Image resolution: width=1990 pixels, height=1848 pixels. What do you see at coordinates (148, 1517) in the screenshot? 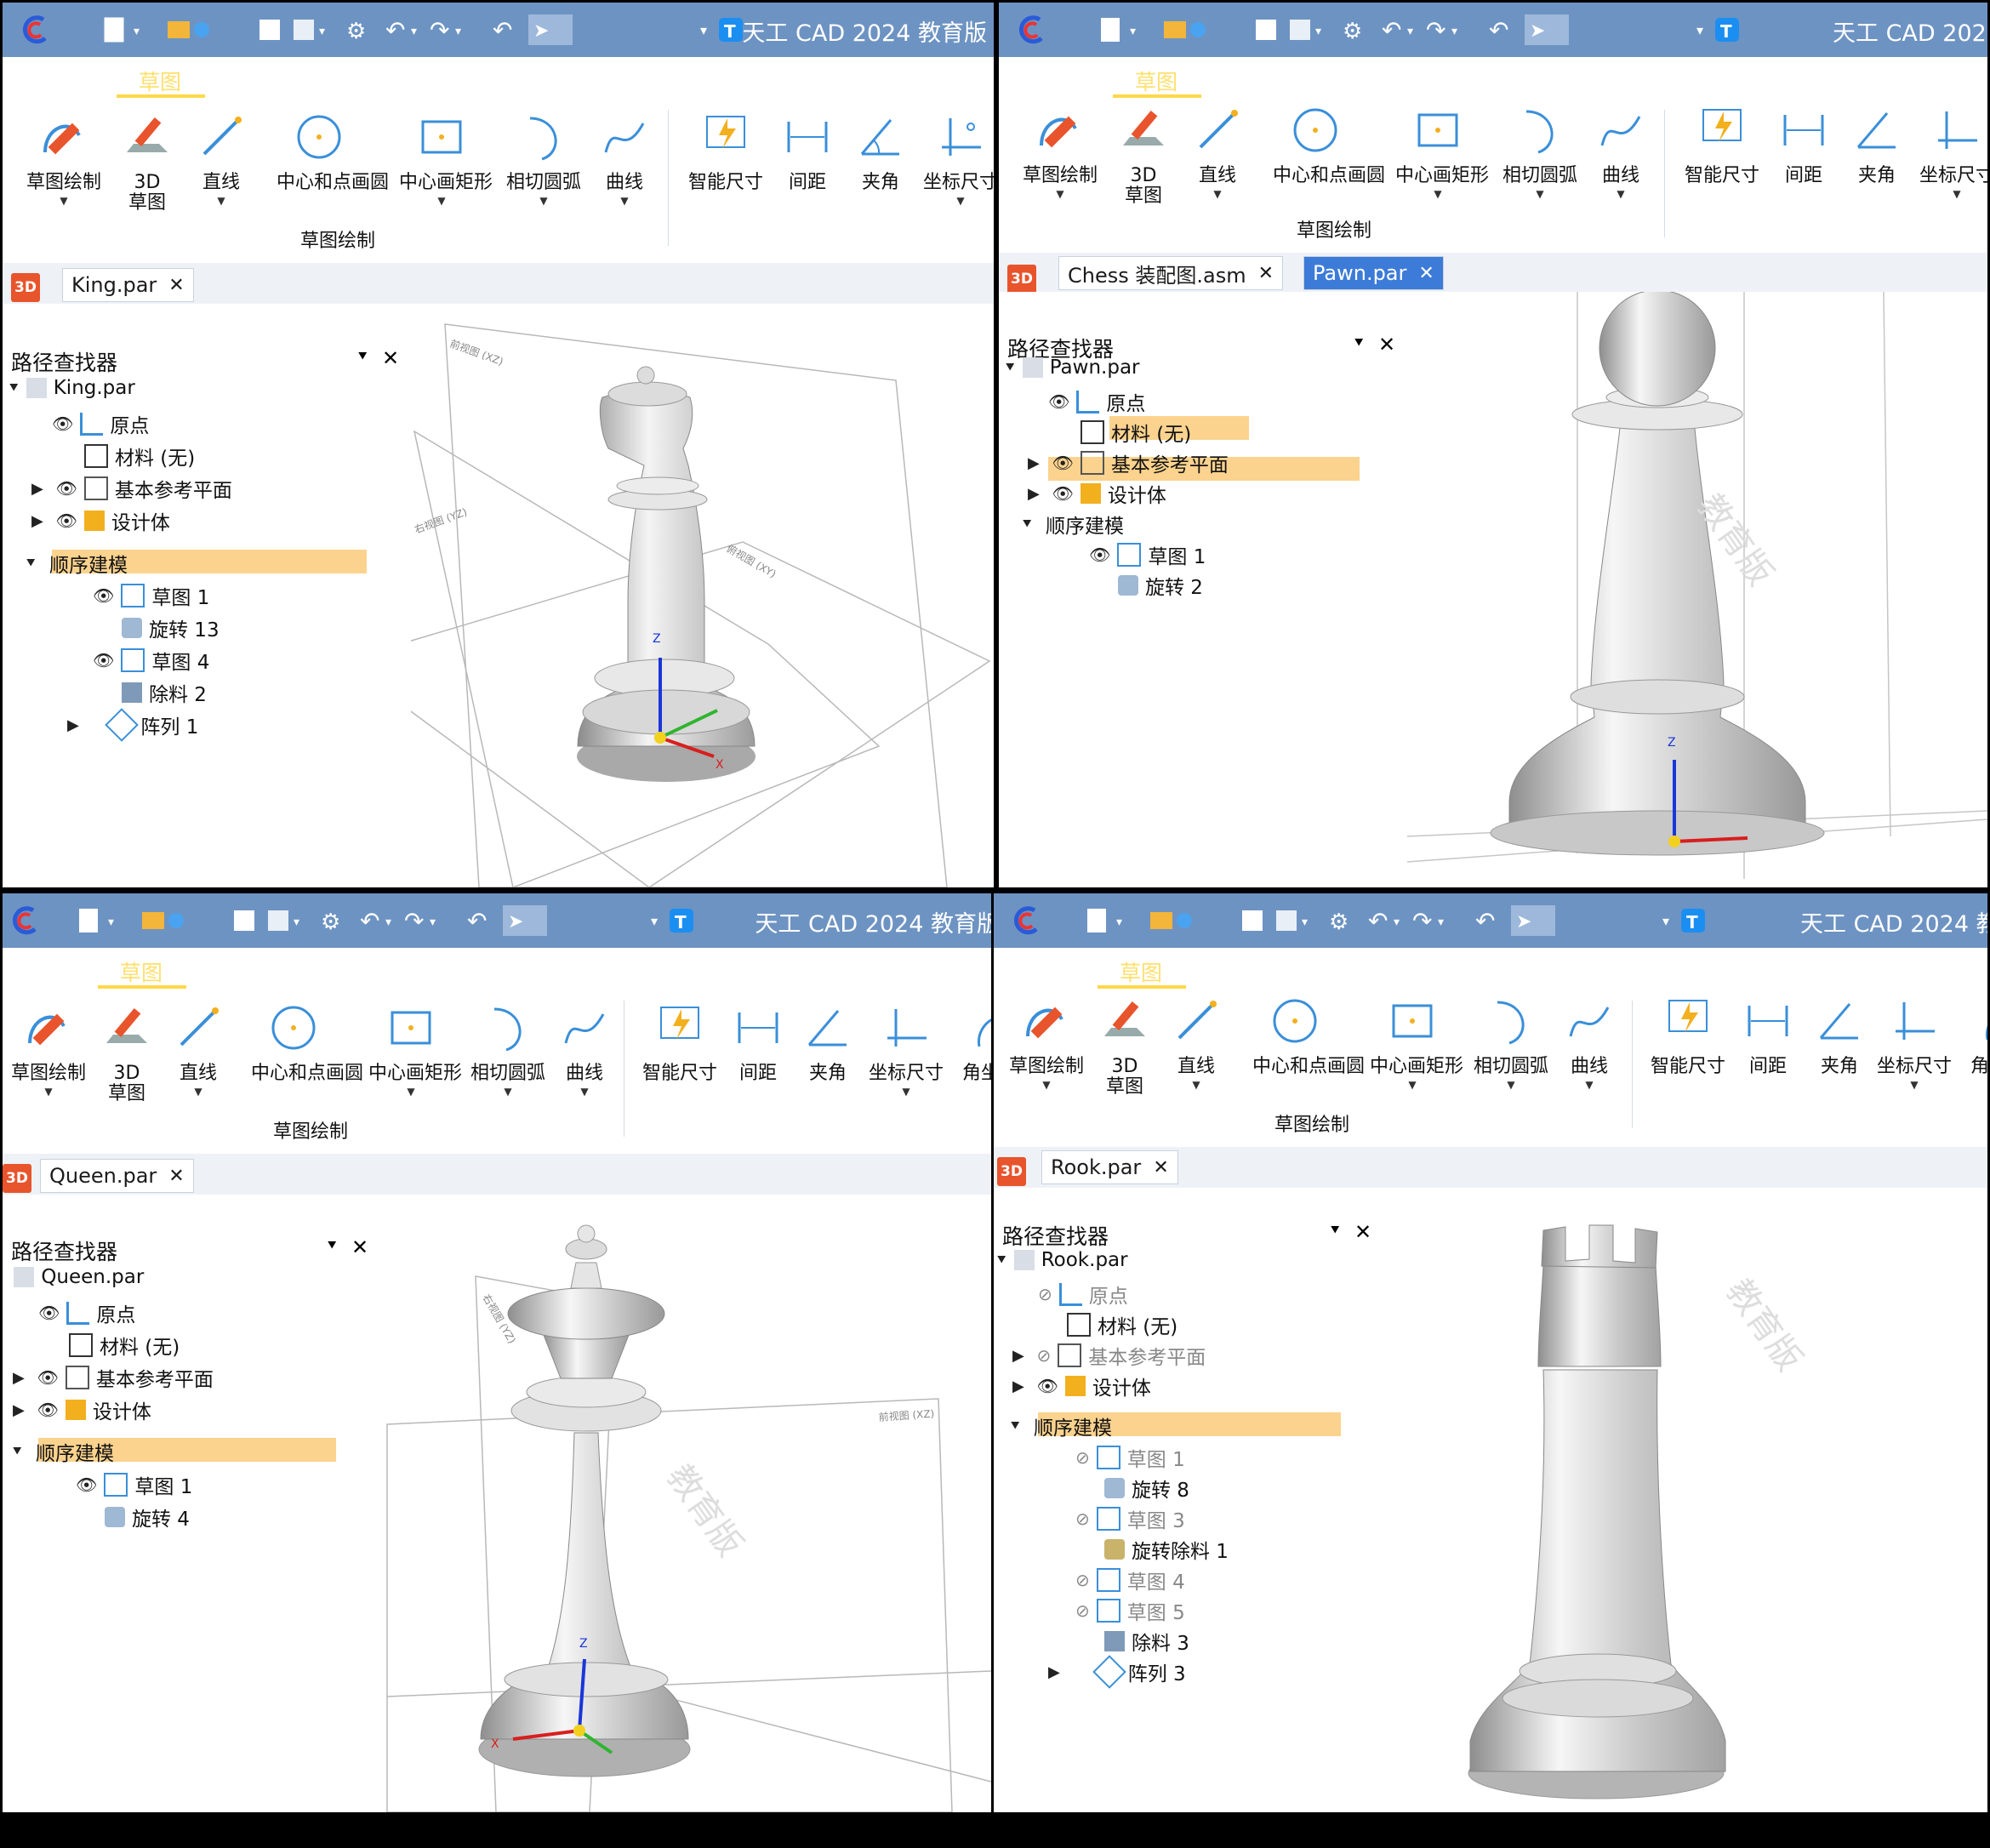
I see `tree-node: 旋转 4` at bounding box center [148, 1517].